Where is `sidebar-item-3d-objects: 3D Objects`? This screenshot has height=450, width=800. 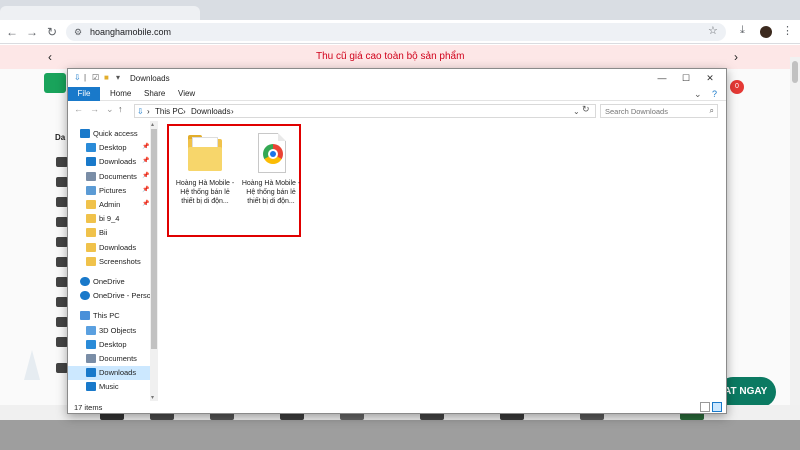 sidebar-item-3d-objects: 3D Objects is located at coordinates (109, 331).